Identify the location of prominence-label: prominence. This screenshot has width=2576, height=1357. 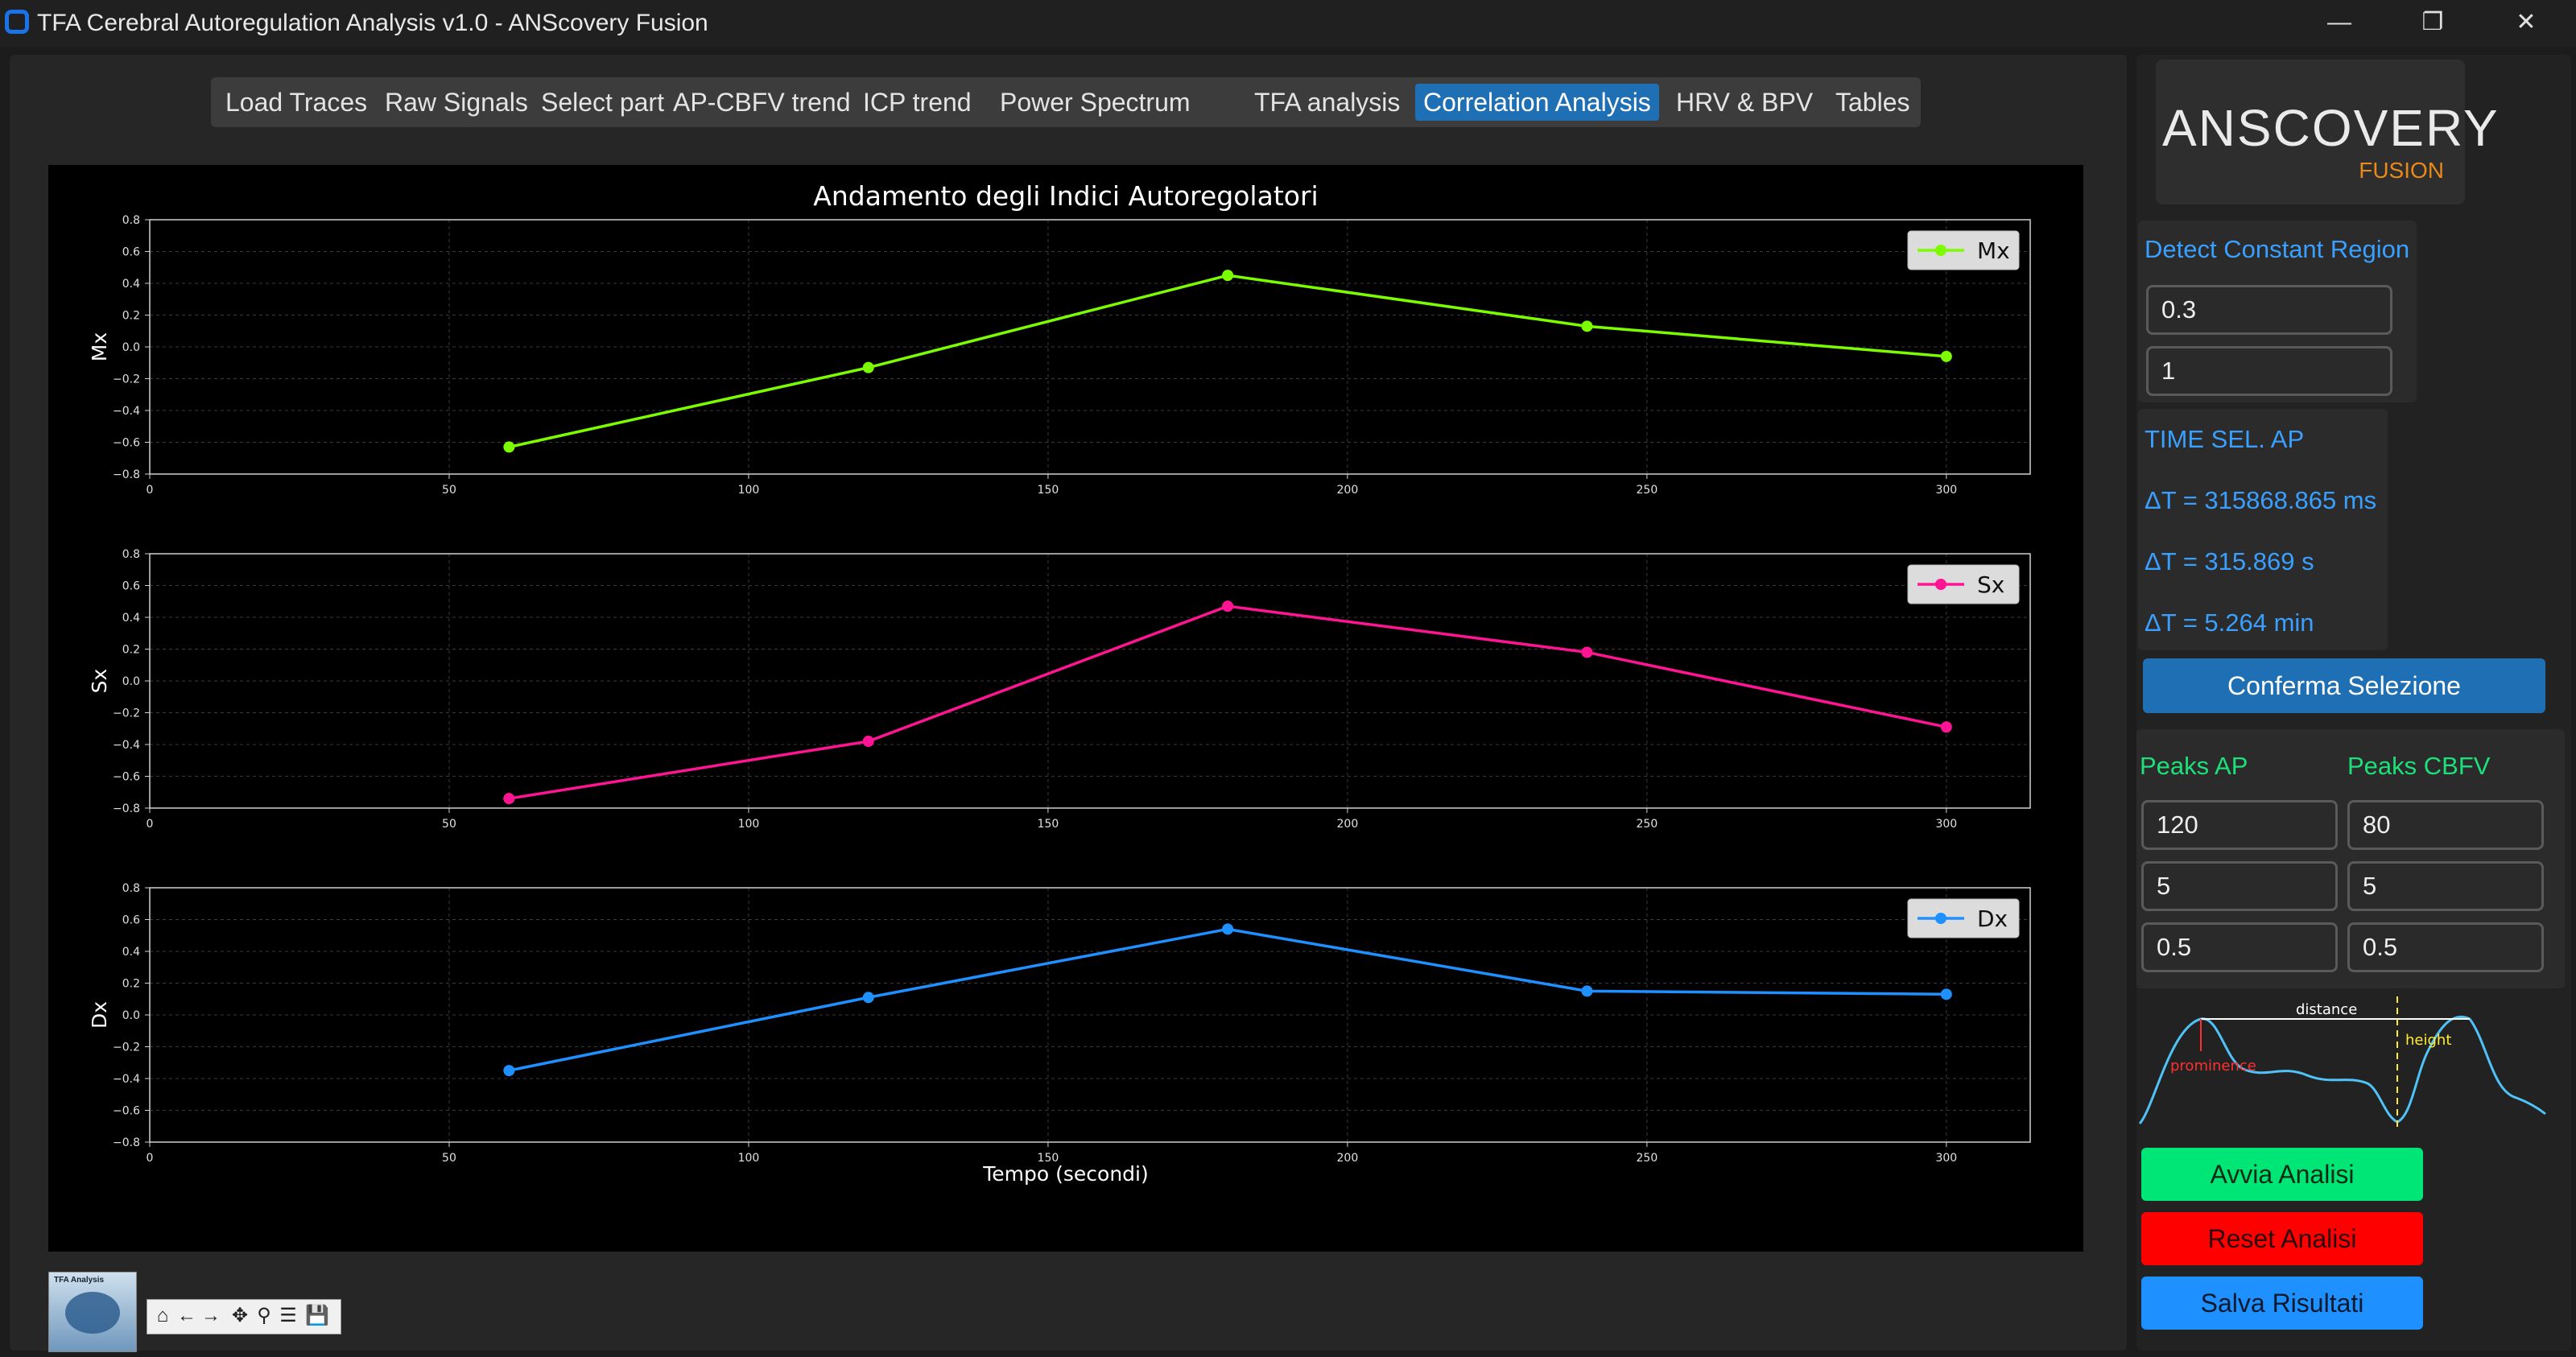
(2213, 1066).